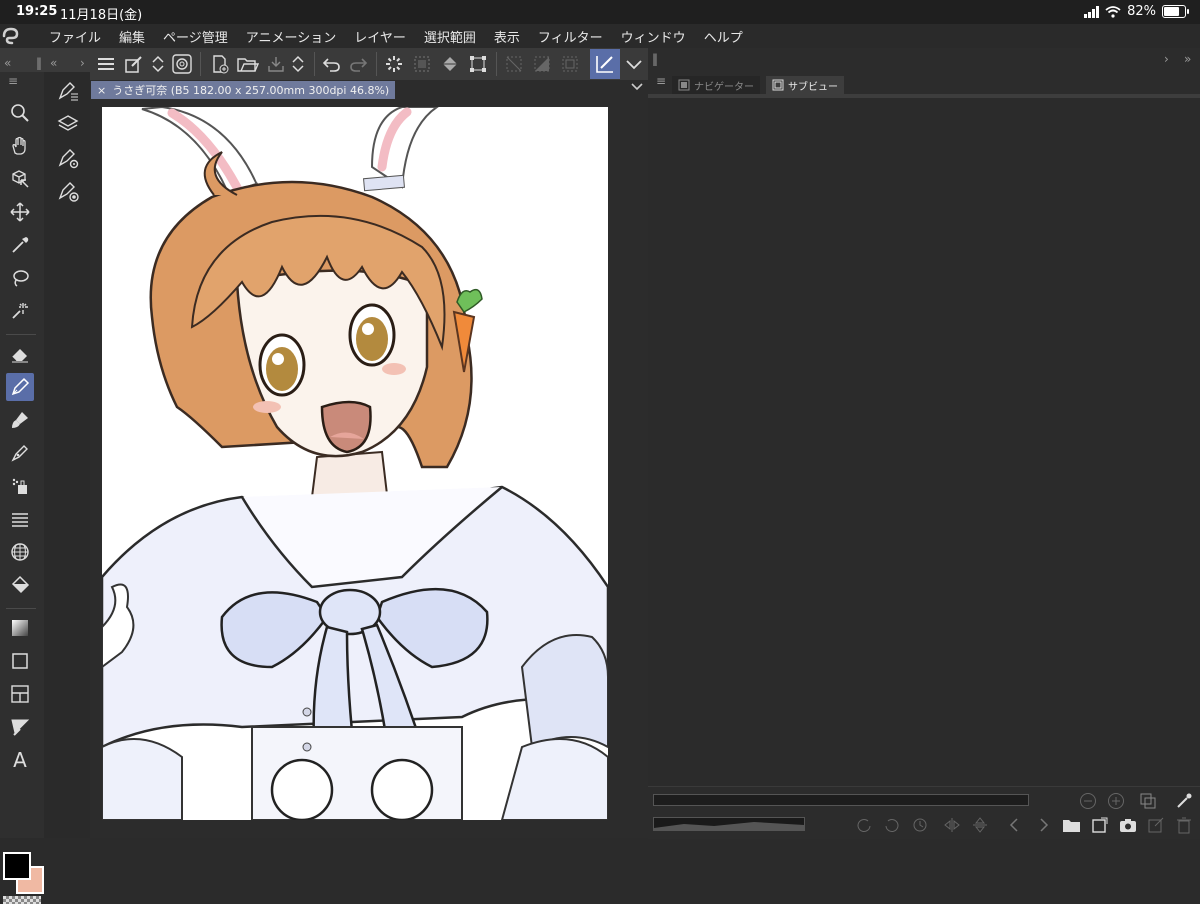  Describe the element at coordinates (507, 36) in the screenshot. I see `menu-view: 表示` at that location.